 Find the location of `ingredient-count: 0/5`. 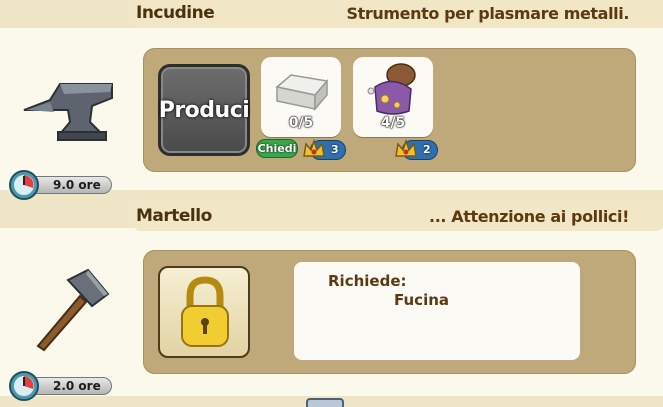

ingredient-count: 0/5 is located at coordinates (301, 123).